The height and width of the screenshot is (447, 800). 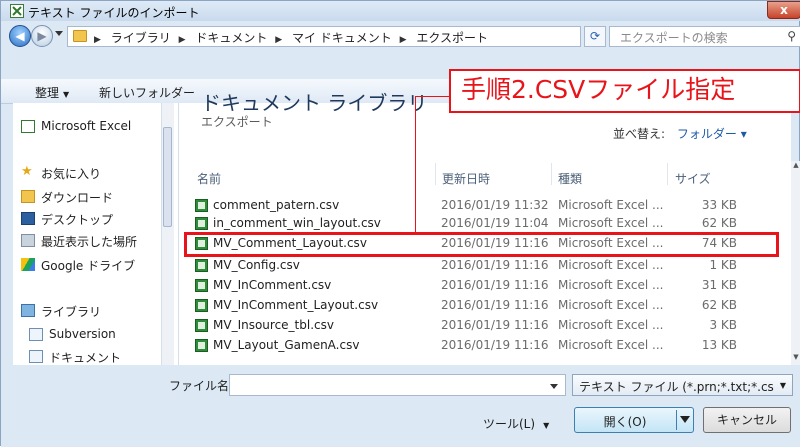 What do you see at coordinates (706, 134) in the screenshot?
I see `arrange-by-value: フォルダー` at bounding box center [706, 134].